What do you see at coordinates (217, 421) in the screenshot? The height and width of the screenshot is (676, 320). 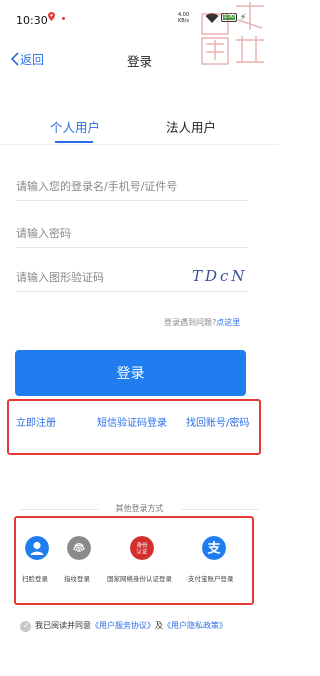 I see `recover-account-link: 找回账号/密码` at bounding box center [217, 421].